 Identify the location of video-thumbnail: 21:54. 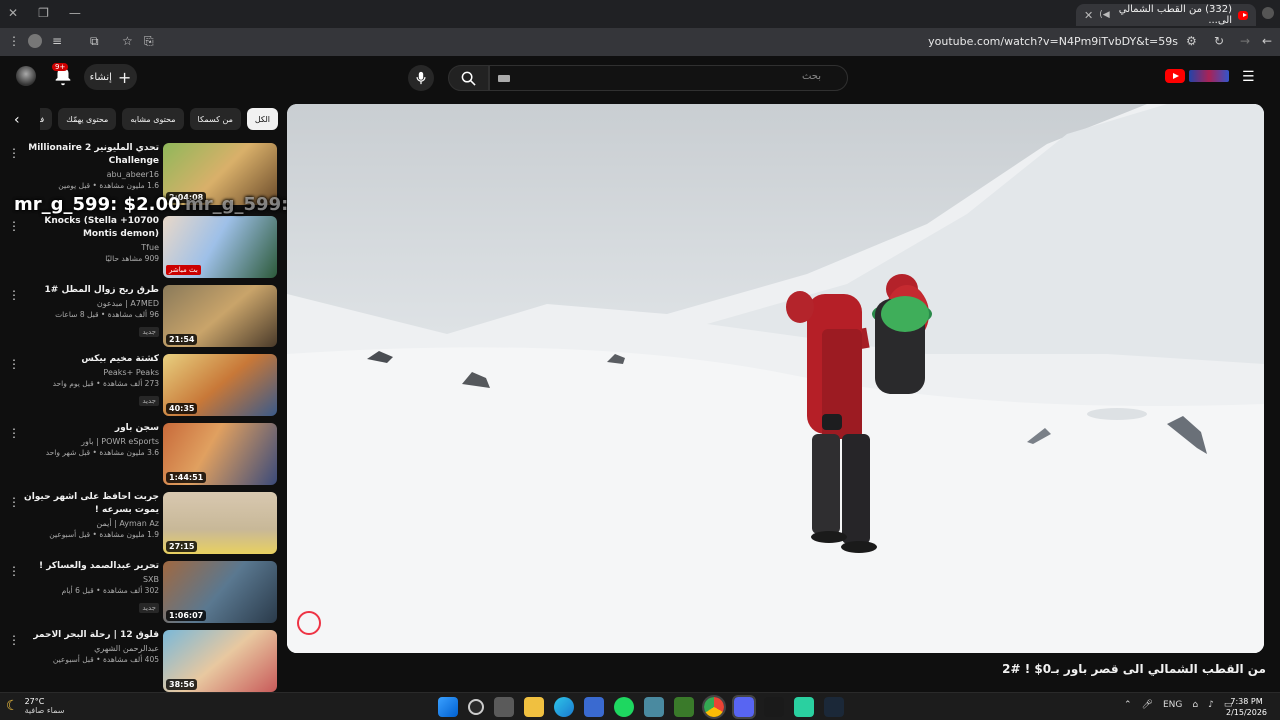
(220, 316).